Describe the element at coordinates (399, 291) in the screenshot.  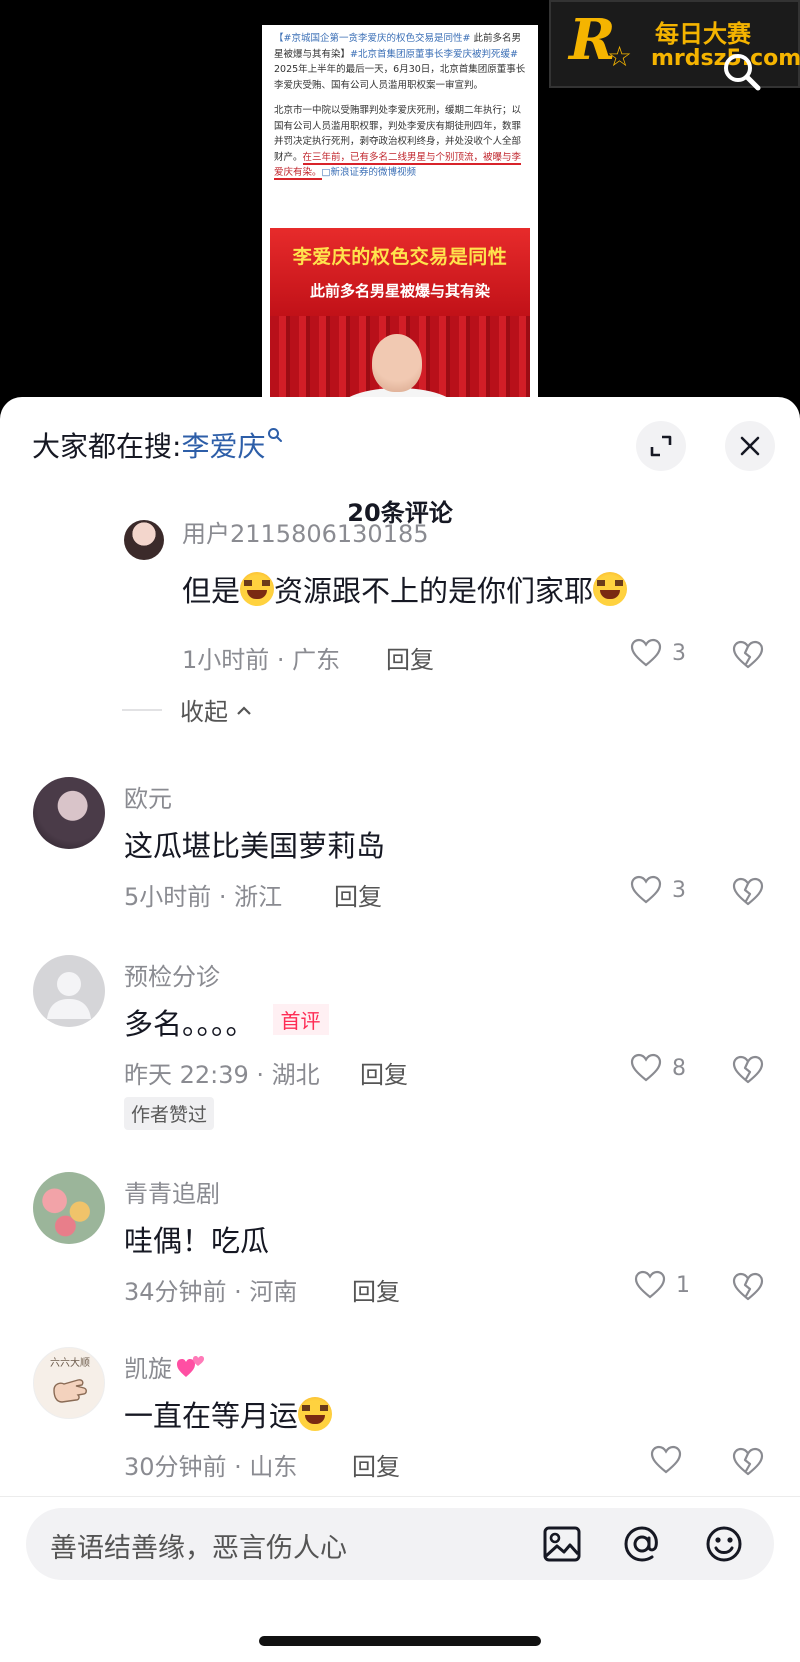
I see `news-image-subheadline: 此前多名男星被爆与其有染` at that location.